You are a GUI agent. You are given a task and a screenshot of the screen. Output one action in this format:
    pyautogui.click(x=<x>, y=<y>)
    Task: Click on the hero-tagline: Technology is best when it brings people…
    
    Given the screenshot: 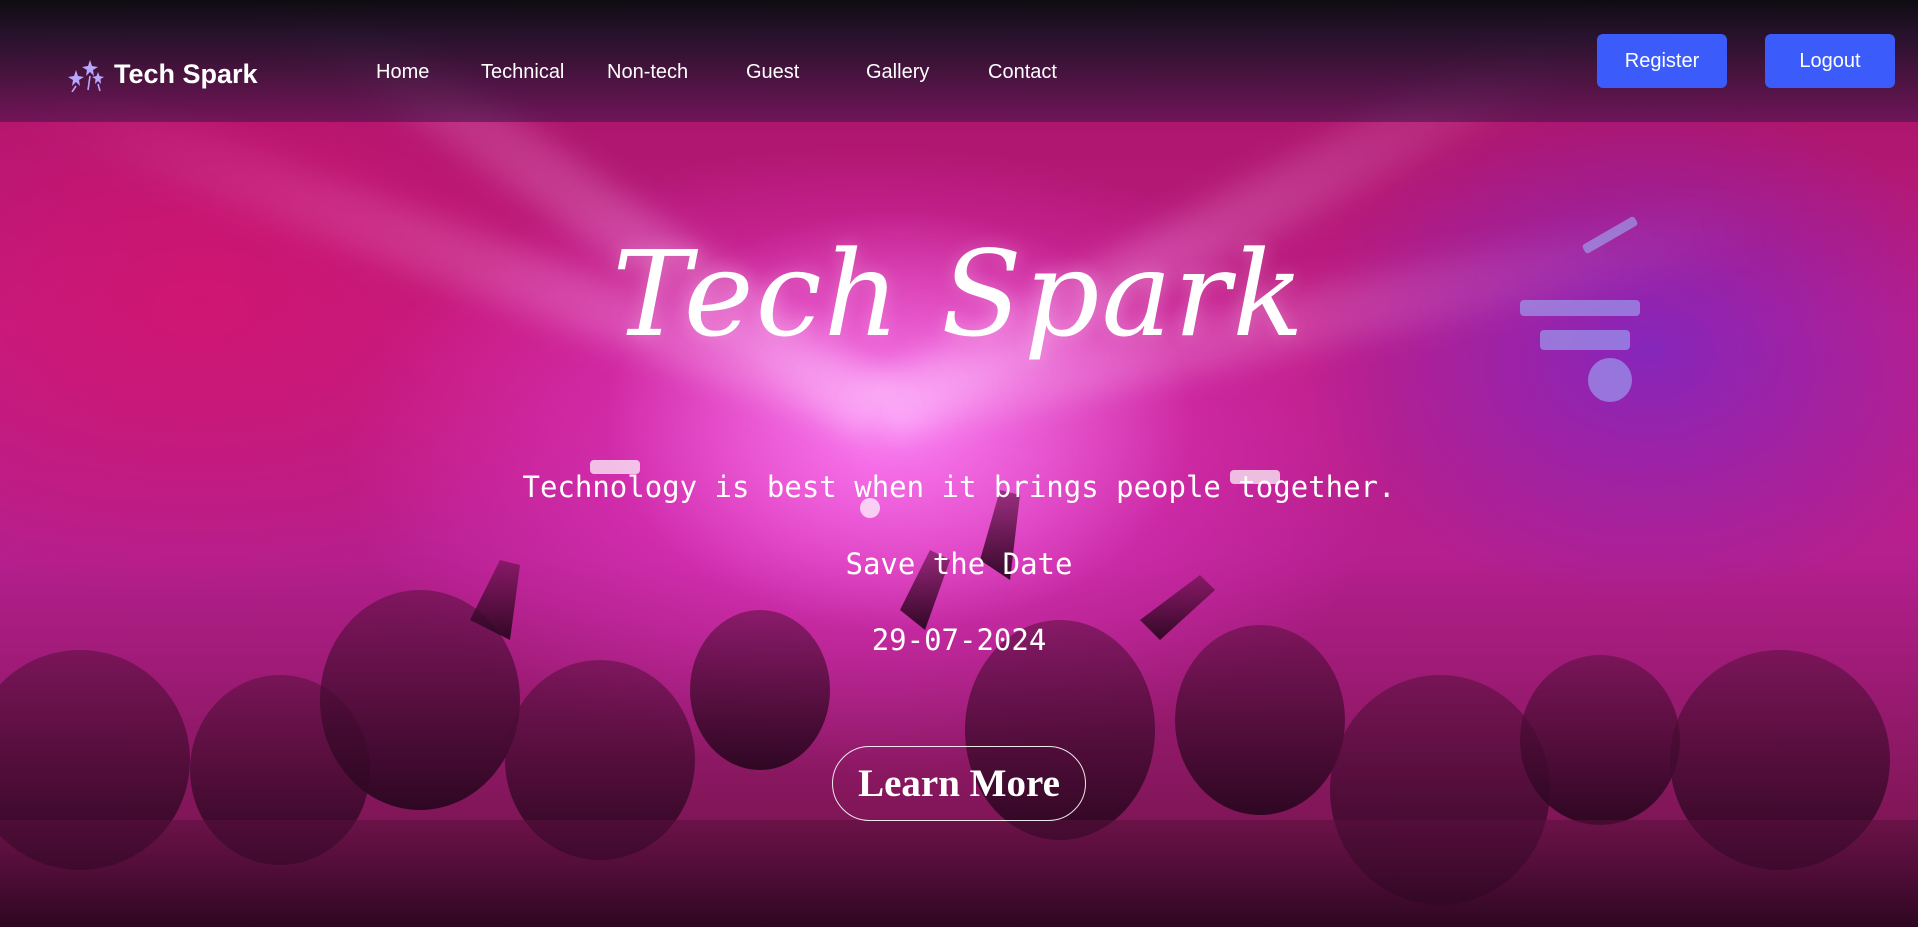 What is the action you would take?
    pyautogui.click(x=959, y=487)
    